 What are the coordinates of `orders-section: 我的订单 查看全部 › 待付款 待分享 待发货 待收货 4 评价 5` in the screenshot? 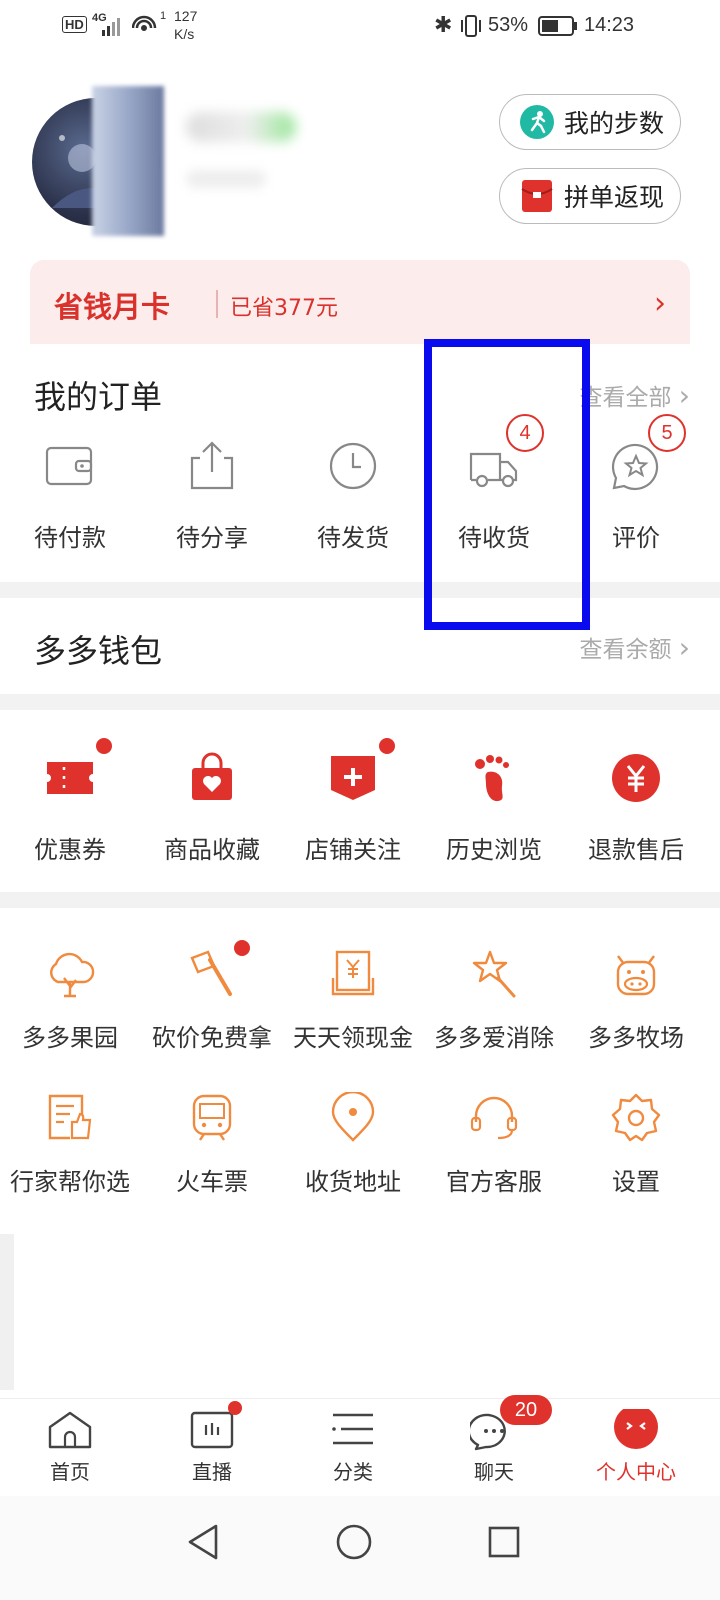 It's located at (360, 463).